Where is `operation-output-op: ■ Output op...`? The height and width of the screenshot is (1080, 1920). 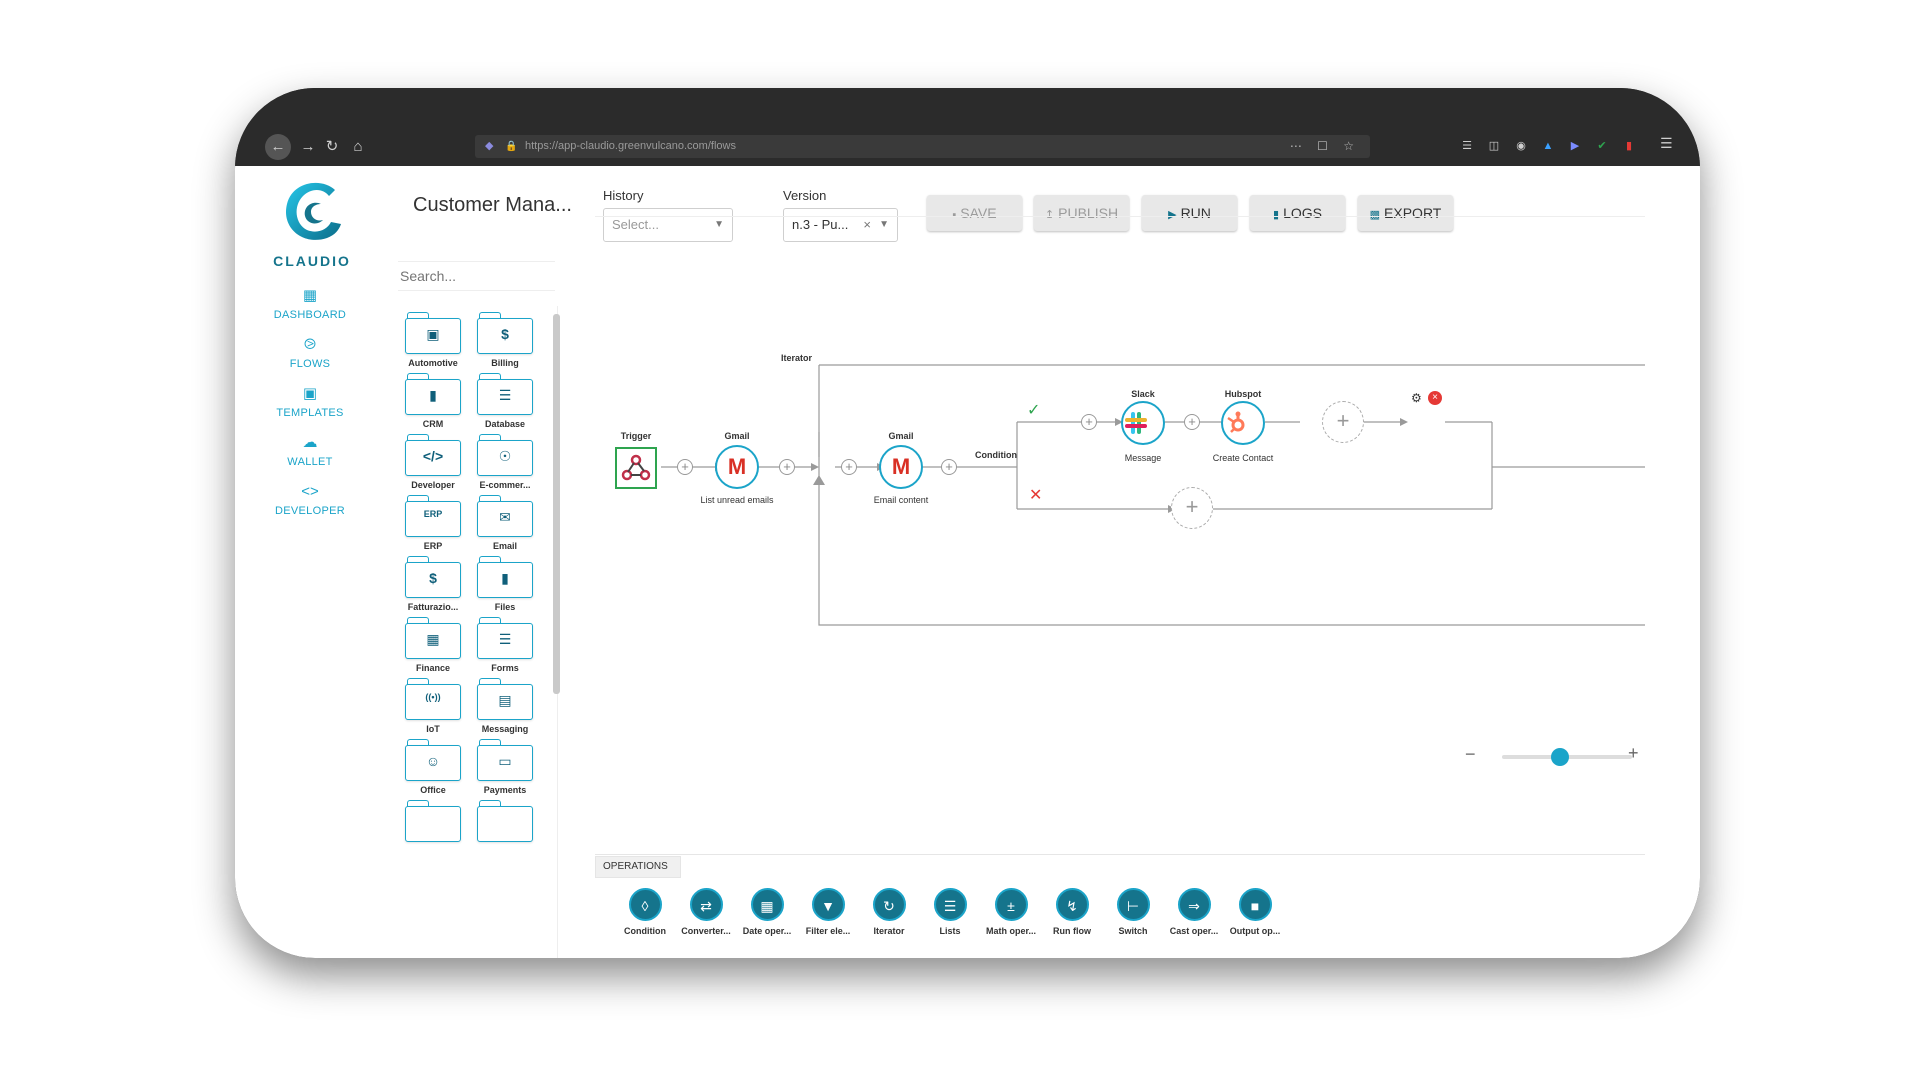
operation-output-op: ■ Output op... is located at coordinates (1255, 912).